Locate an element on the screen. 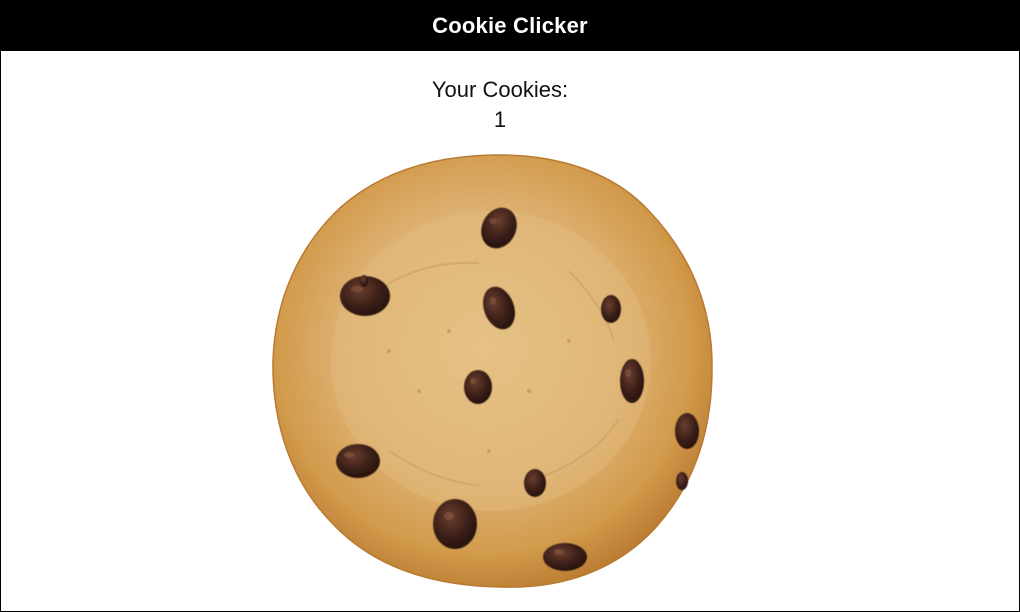 This screenshot has width=1020, height=612. page-title: Cookie Clicker is located at coordinates (510, 25).